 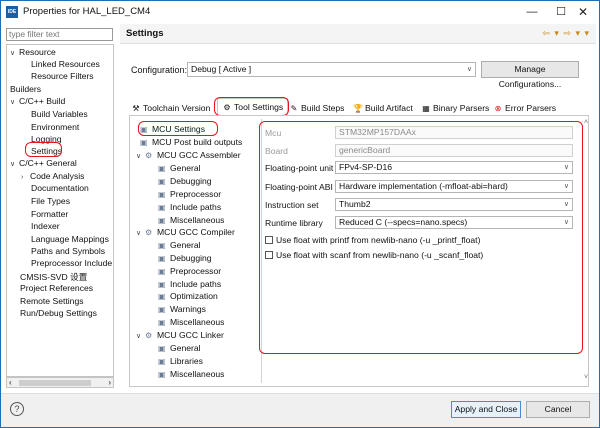 I want to click on tree-item-code-analysis: › Code Analysis, so click(x=52, y=176).